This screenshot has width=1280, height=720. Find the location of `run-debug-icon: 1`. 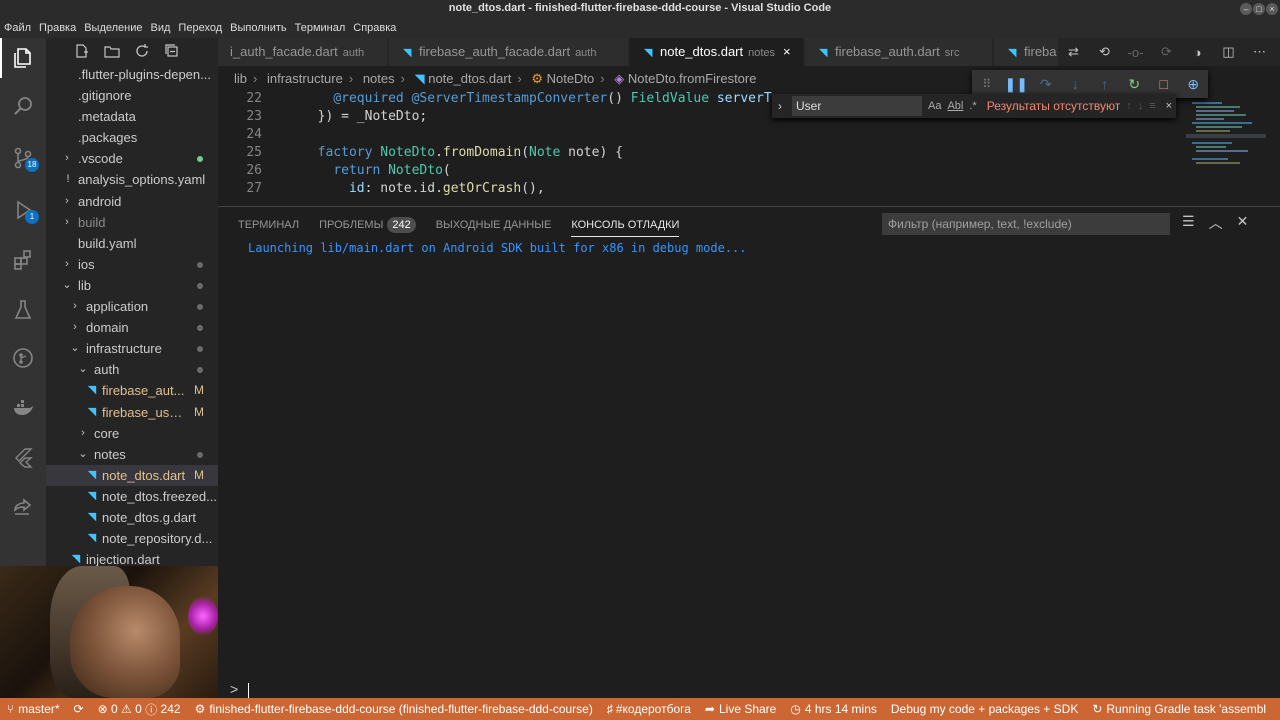

run-debug-icon: 1 is located at coordinates (23, 210).